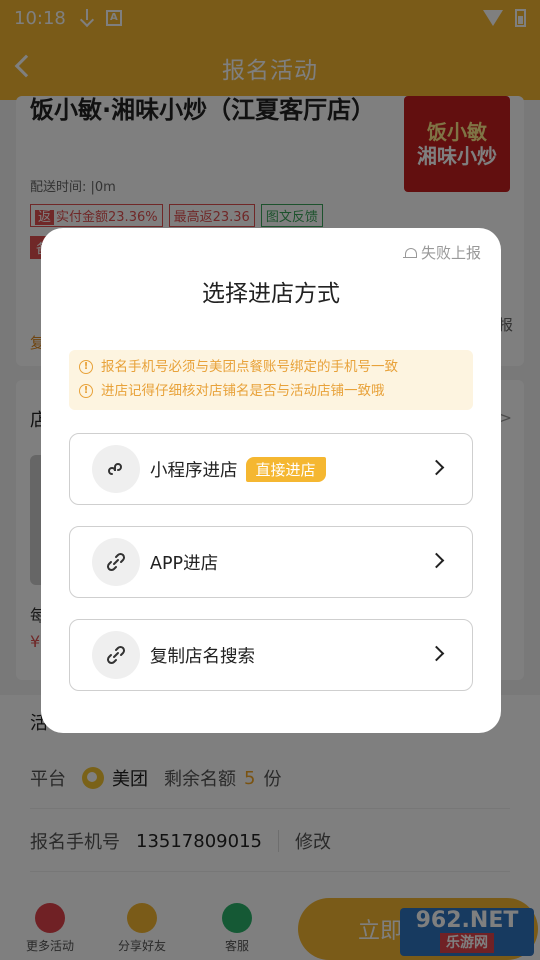 The width and height of the screenshot is (540, 960). Describe the element at coordinates (450, 253) in the screenshot. I see `failure-report-label: 失败上报` at that location.